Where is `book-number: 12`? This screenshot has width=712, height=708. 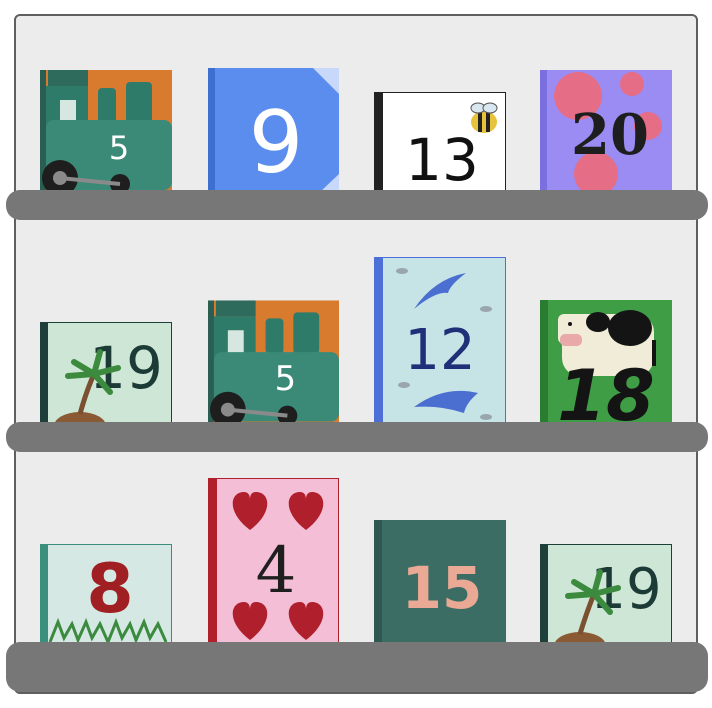 book-number: 12 is located at coordinates (439, 350).